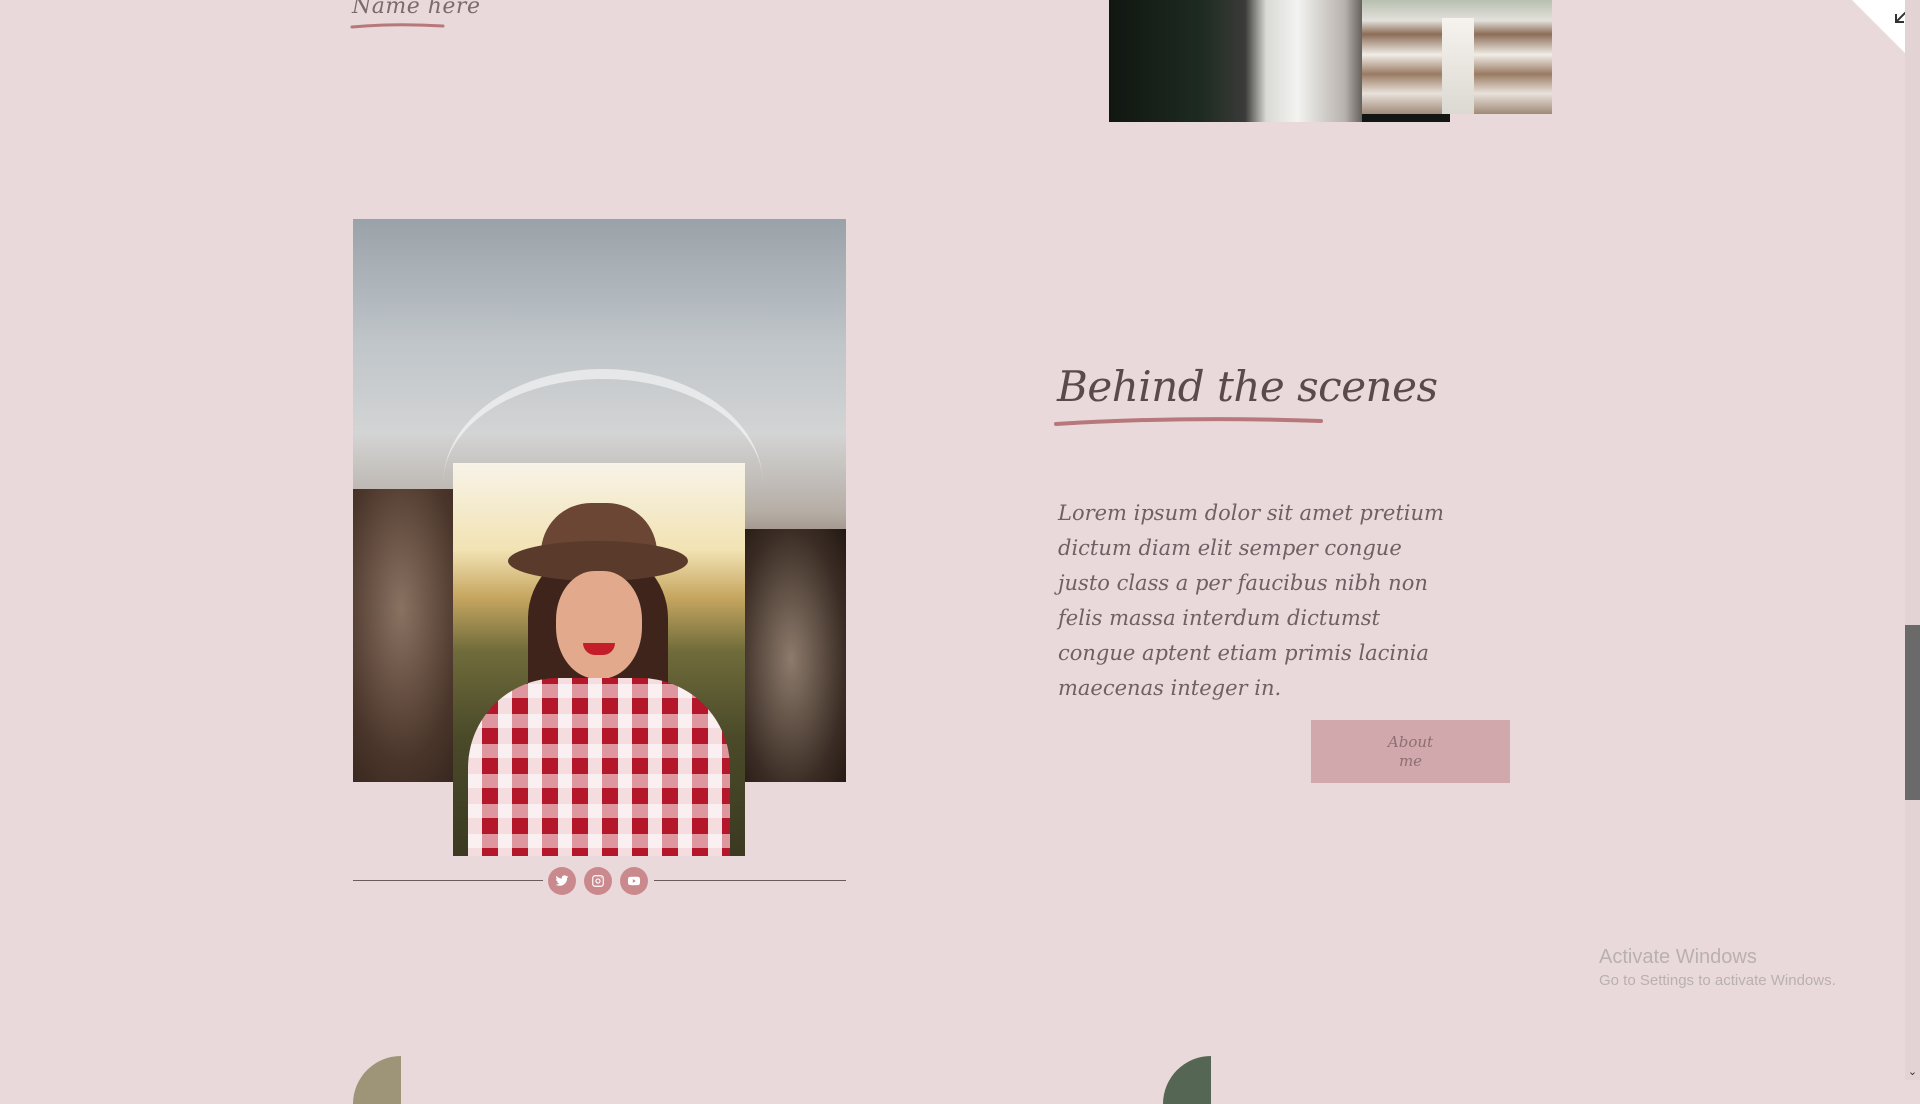  What do you see at coordinates (1717, 980) in the screenshot?
I see `activate-windows-subtitle: Go to Settings to activate Windows.` at bounding box center [1717, 980].